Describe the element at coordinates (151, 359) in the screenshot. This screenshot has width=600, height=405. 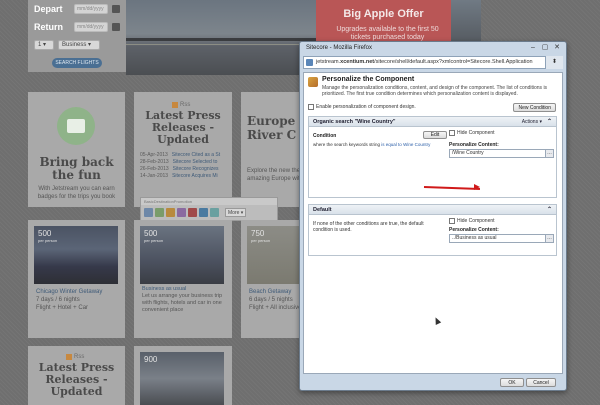
I see `price-value: 900` at that location.